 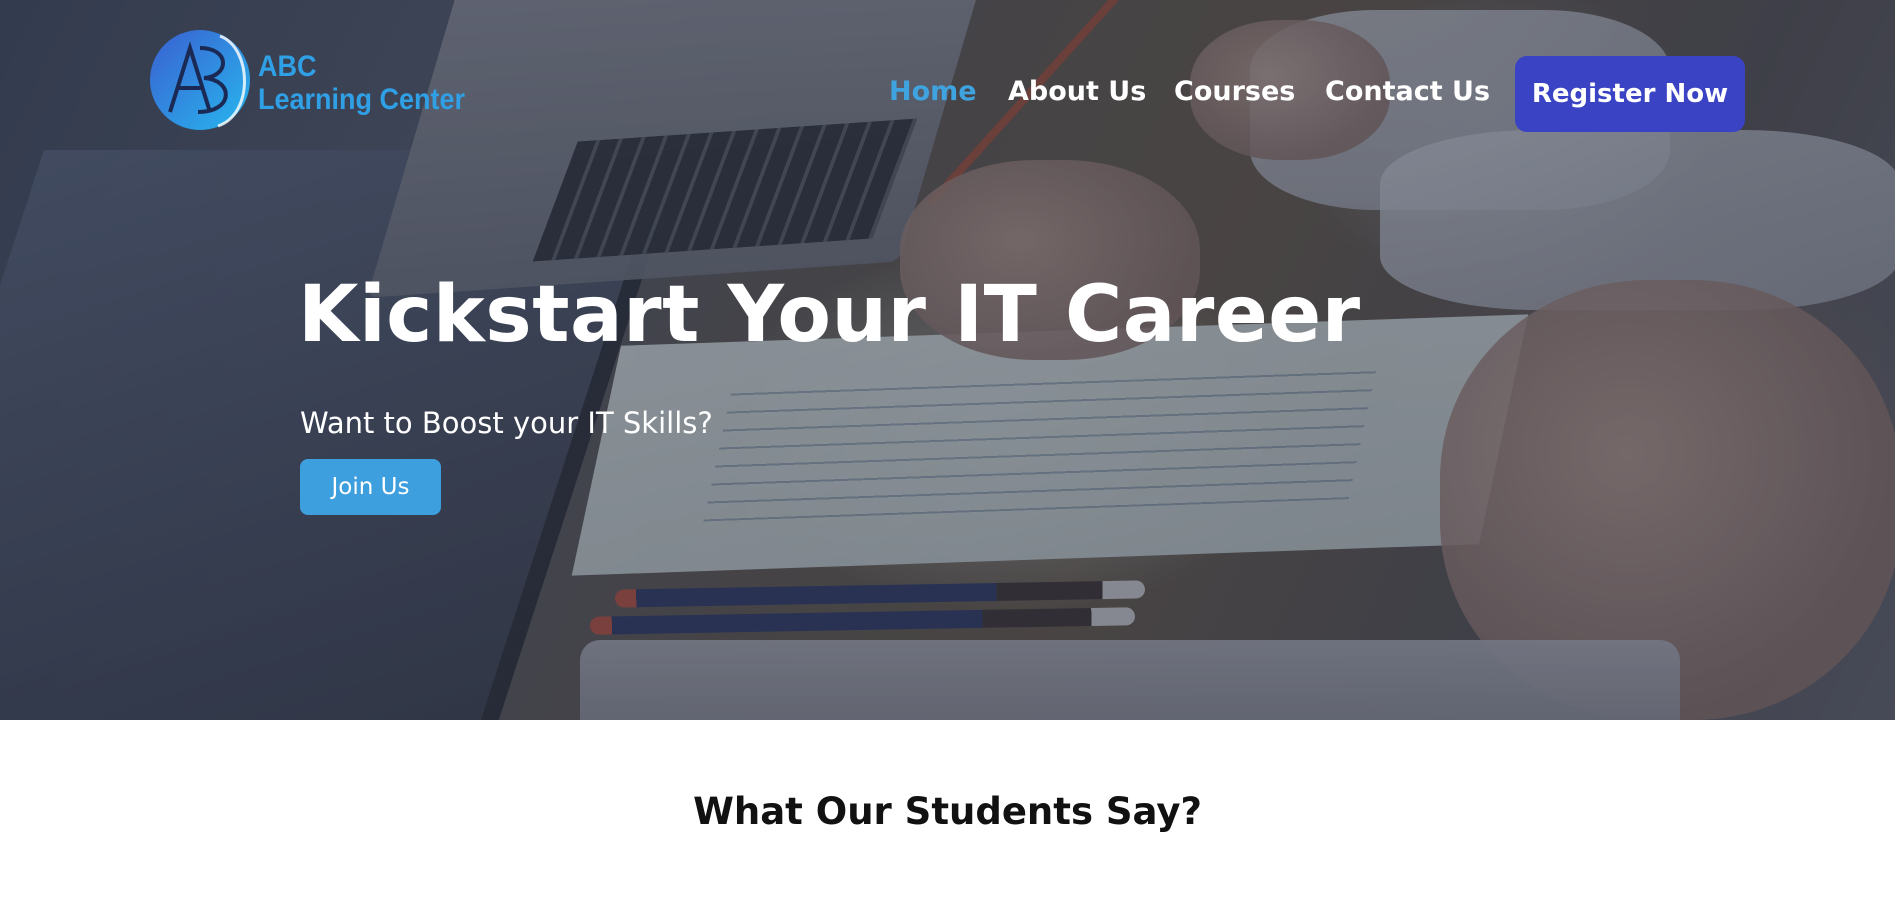 I want to click on logo-text-line2: Learning Center, so click(x=362, y=99).